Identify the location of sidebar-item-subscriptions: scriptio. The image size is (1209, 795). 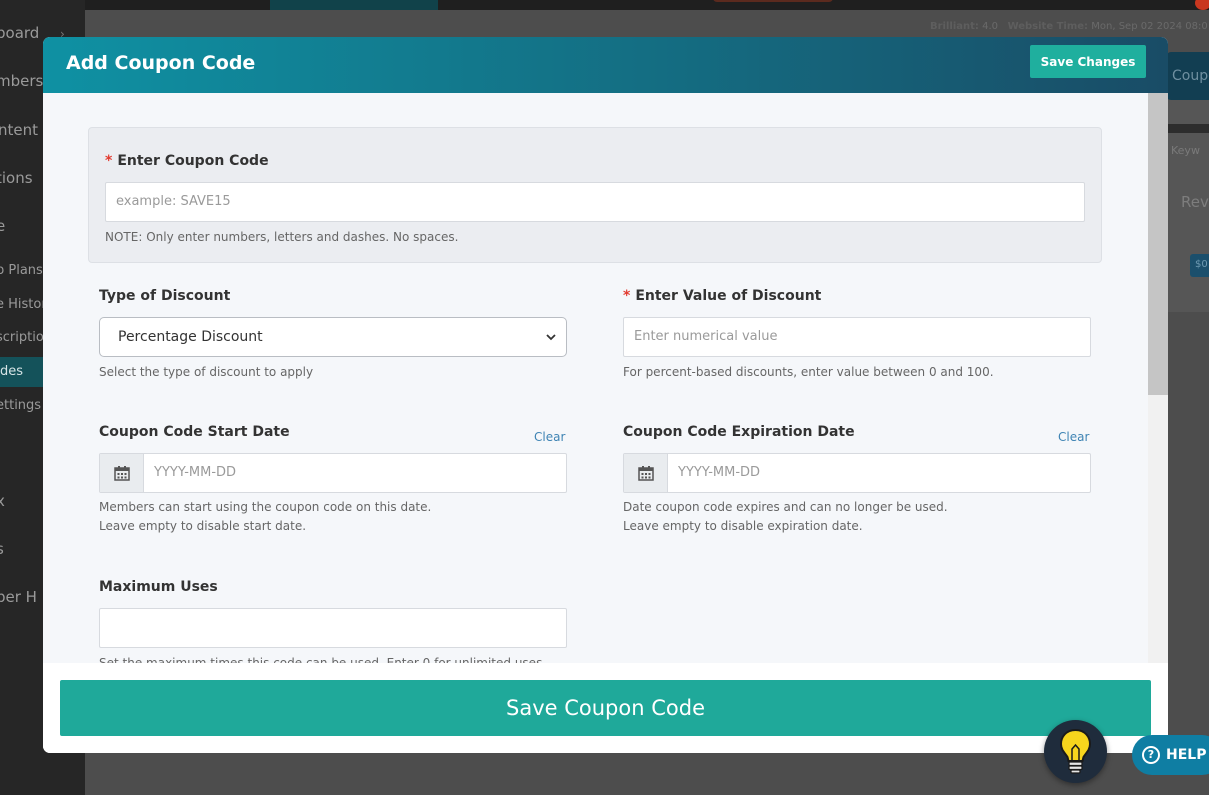
(22, 337).